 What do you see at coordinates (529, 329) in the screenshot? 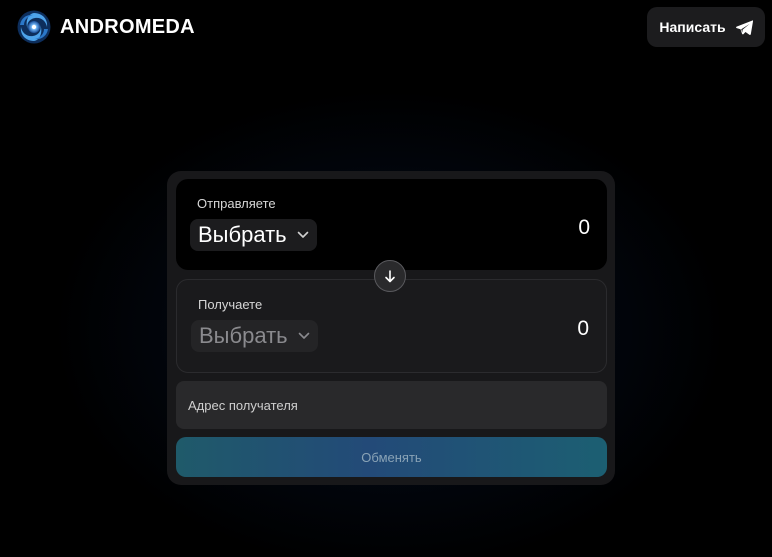
I see `receive-amount-input` at bounding box center [529, 329].